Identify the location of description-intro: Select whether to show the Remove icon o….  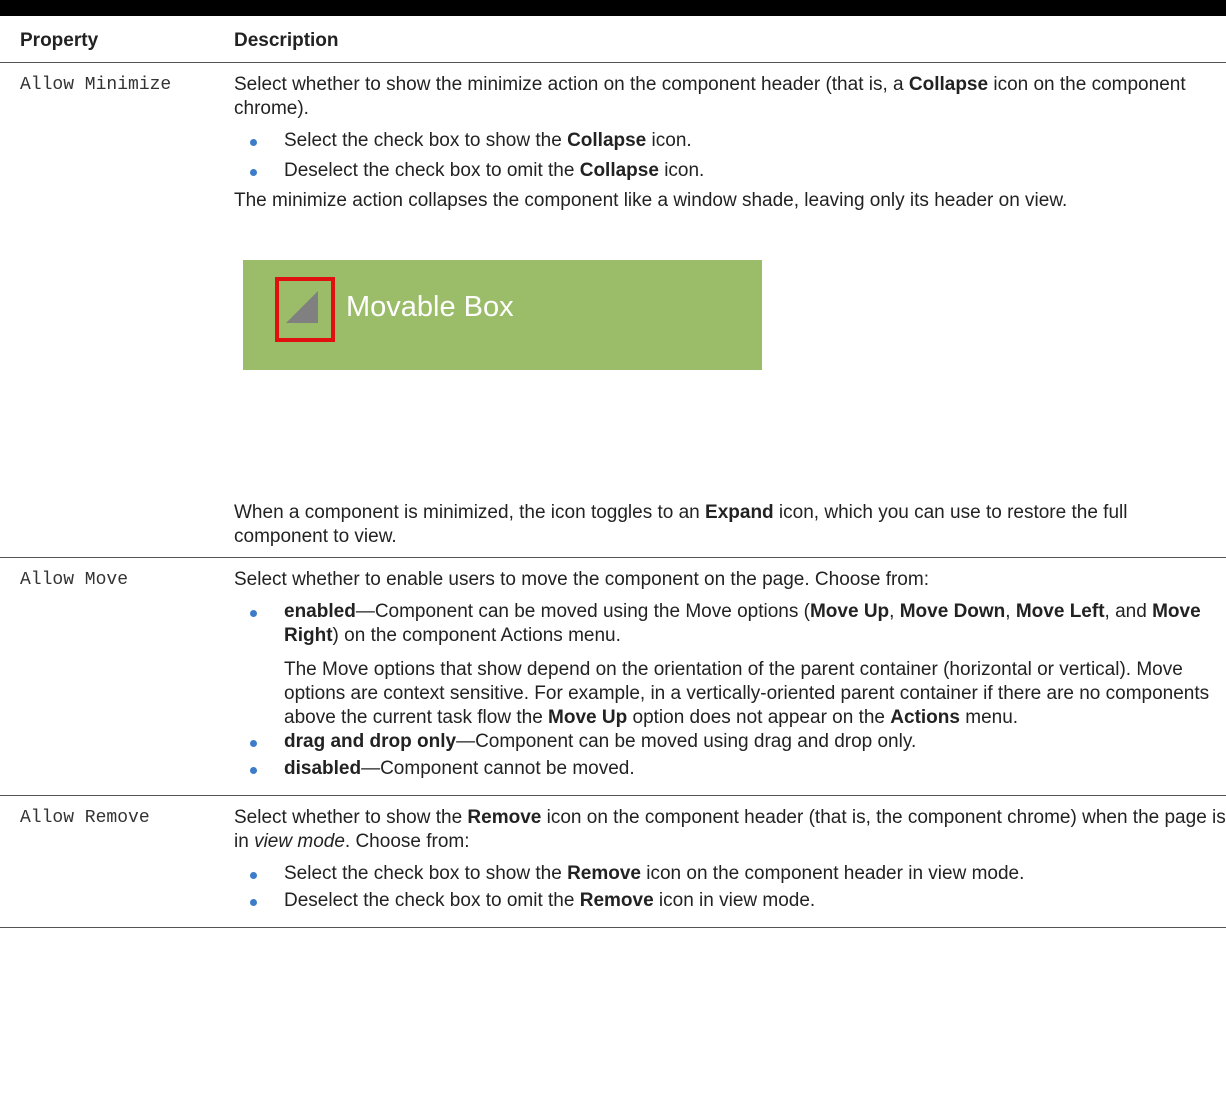
(730, 829).